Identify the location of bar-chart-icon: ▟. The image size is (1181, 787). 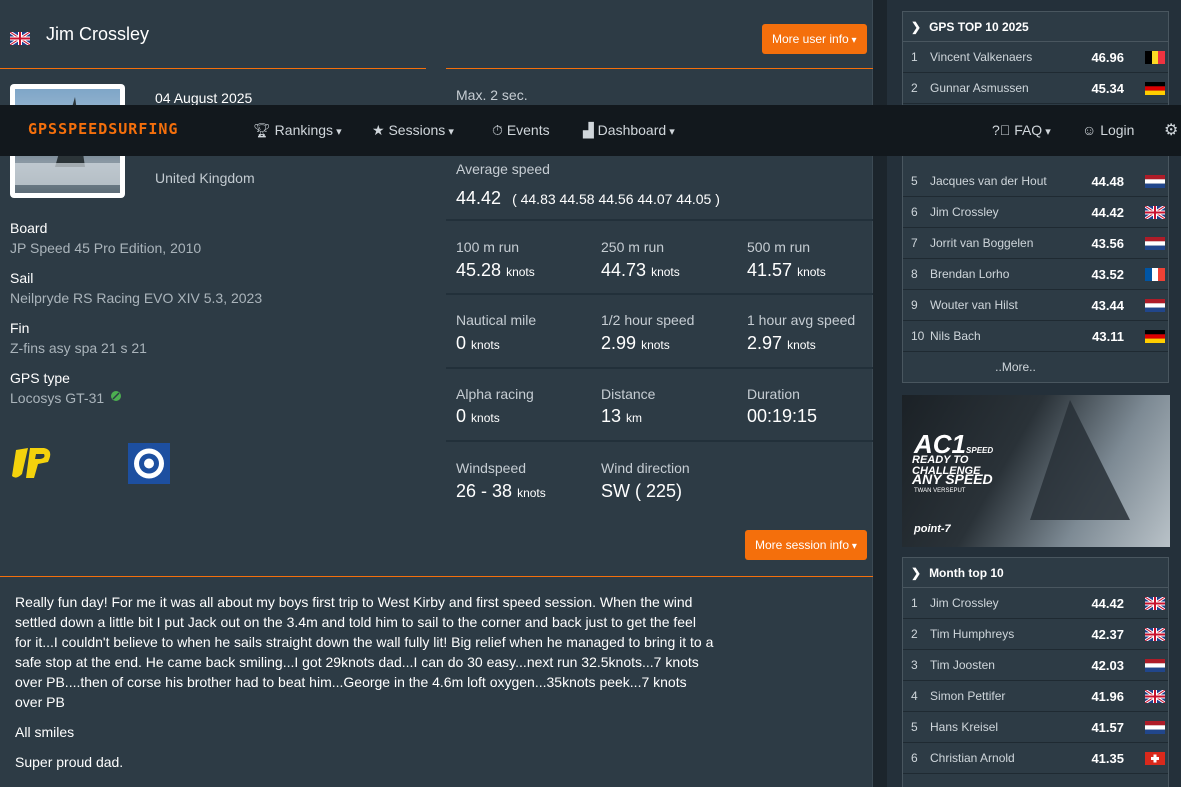
(588, 130).